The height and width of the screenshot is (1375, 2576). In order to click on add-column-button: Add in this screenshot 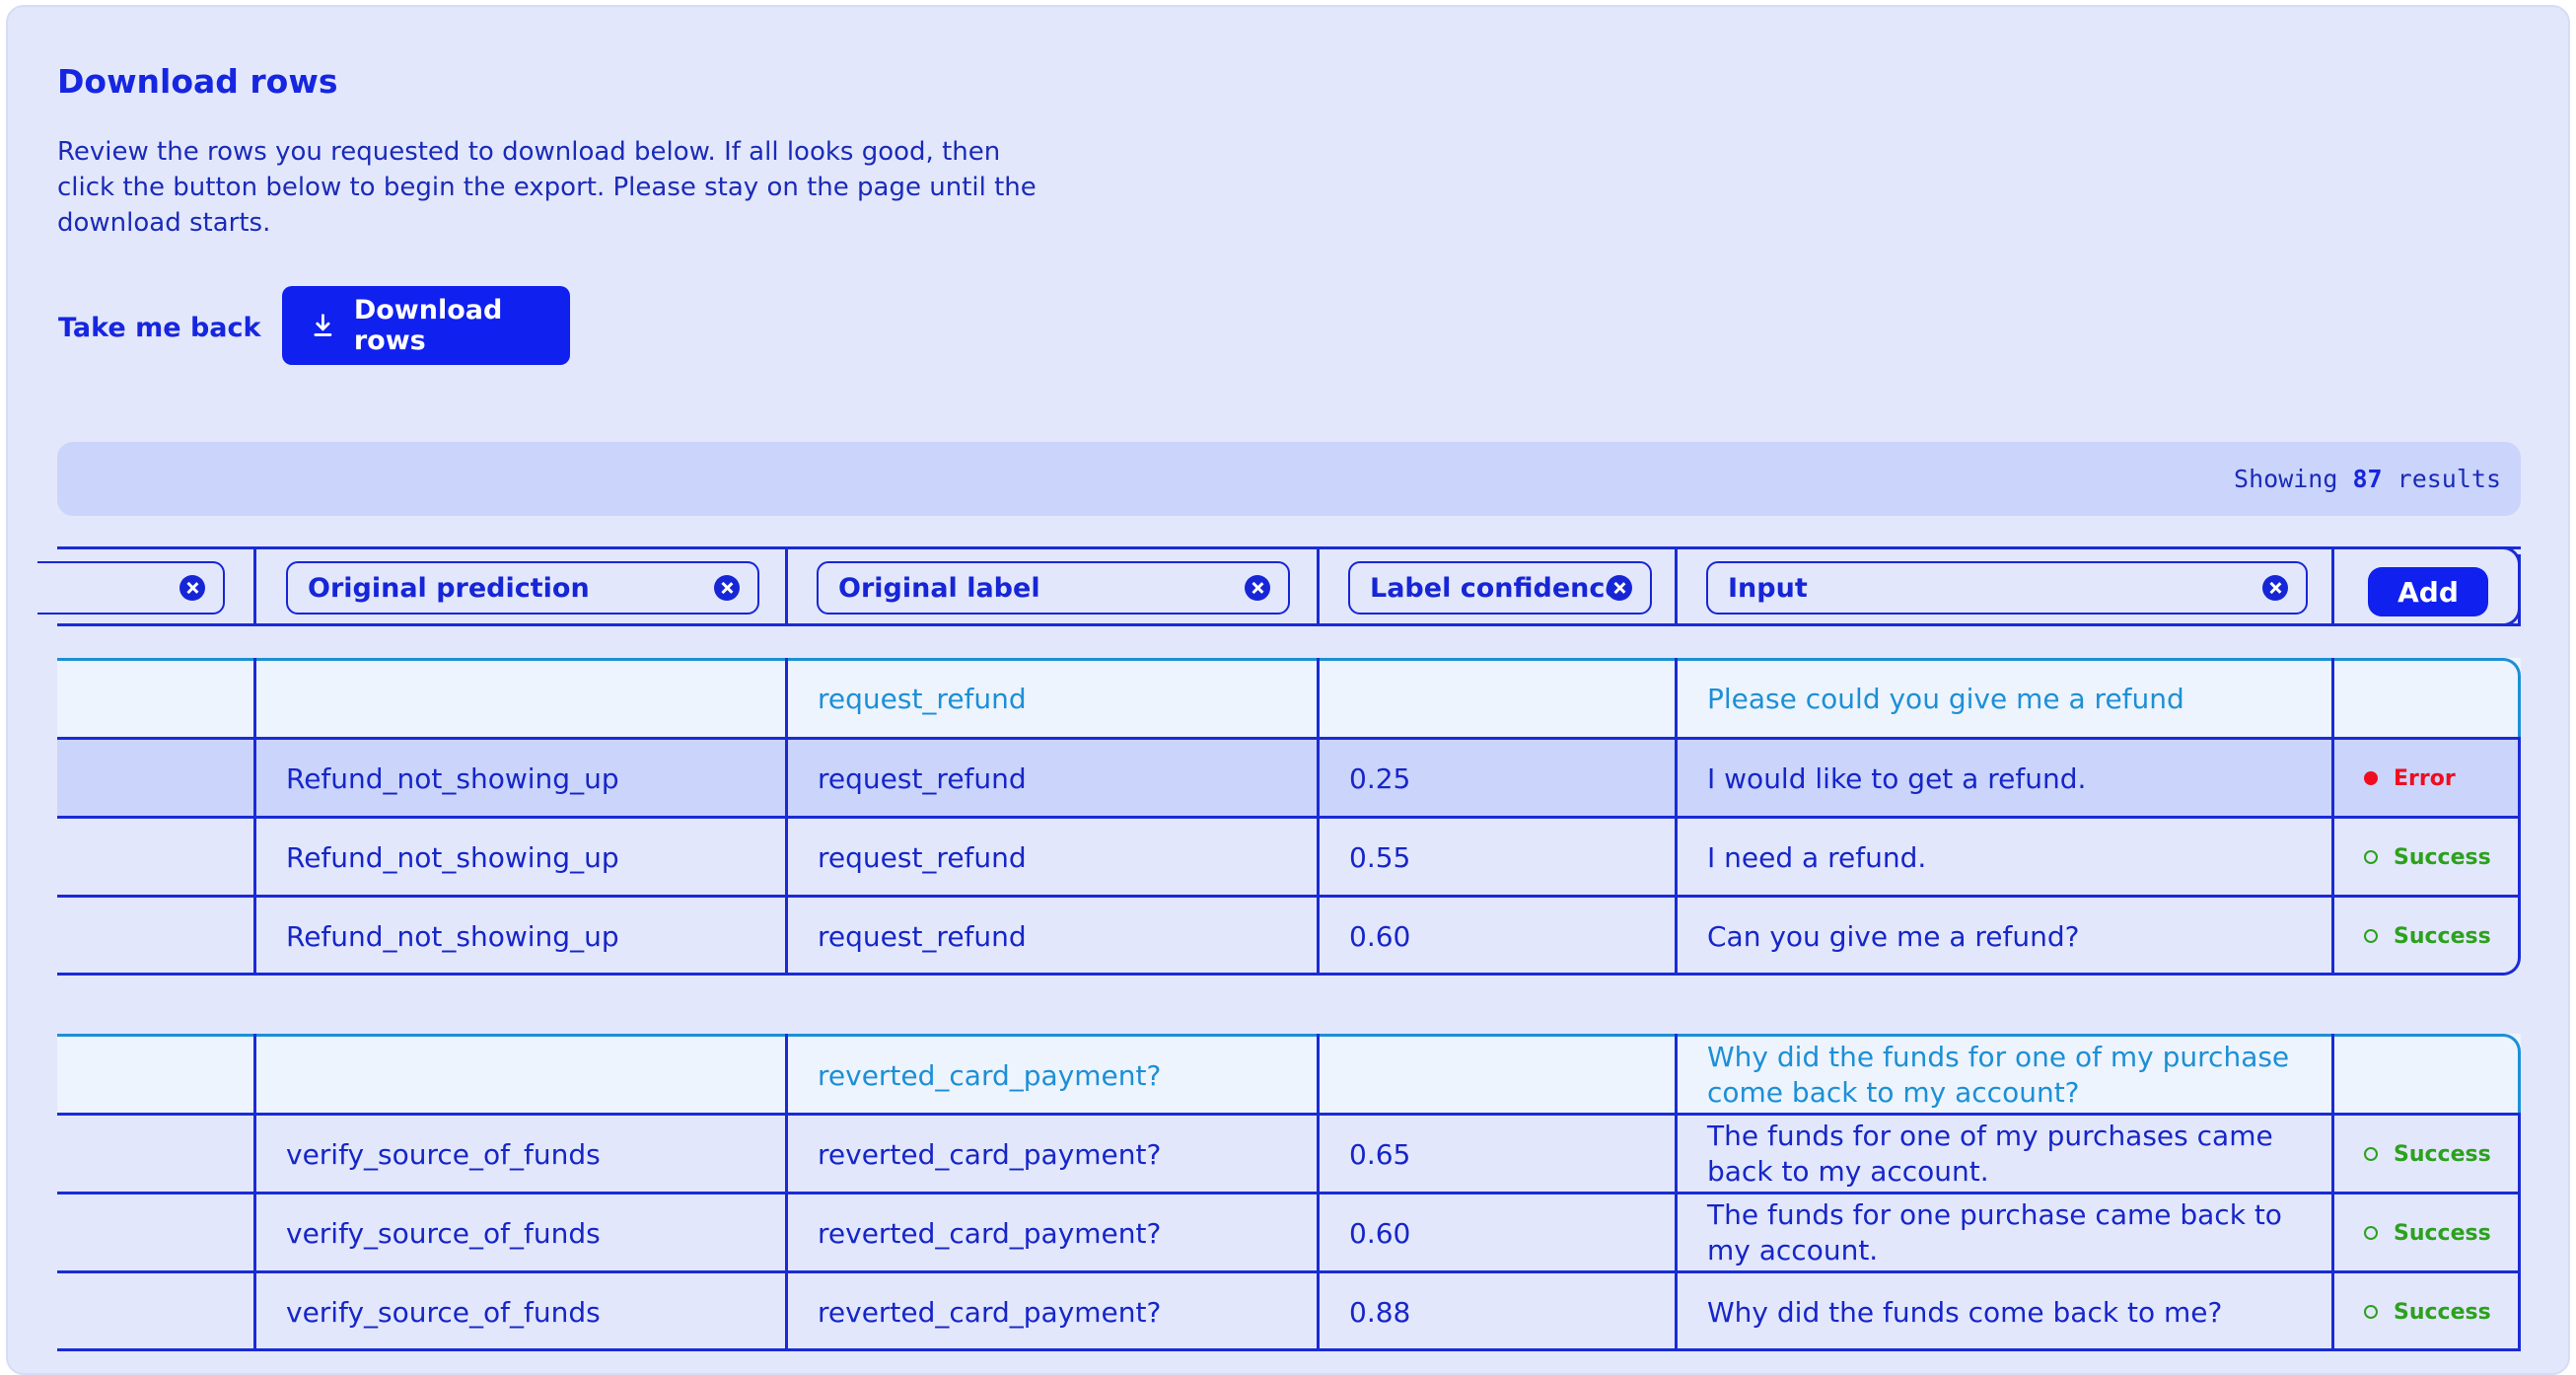, I will do `click(2428, 591)`.